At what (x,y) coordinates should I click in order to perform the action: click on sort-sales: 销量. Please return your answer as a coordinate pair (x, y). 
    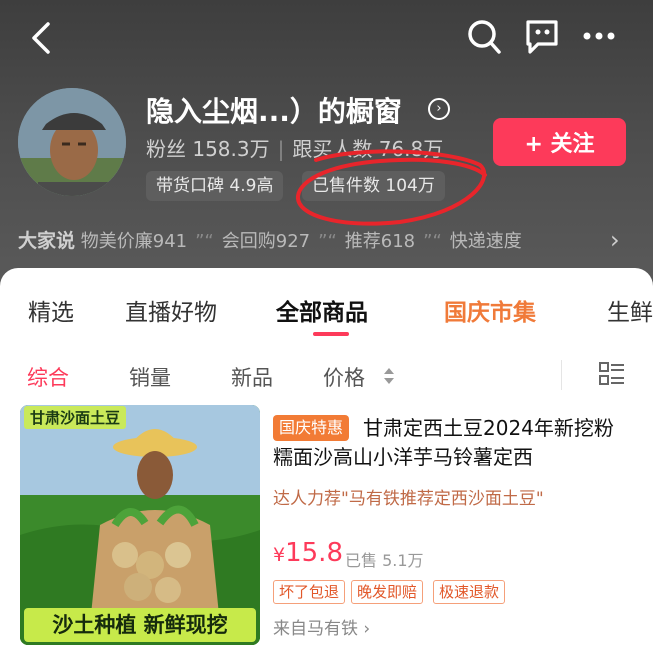
    Looking at the image, I should click on (150, 377).